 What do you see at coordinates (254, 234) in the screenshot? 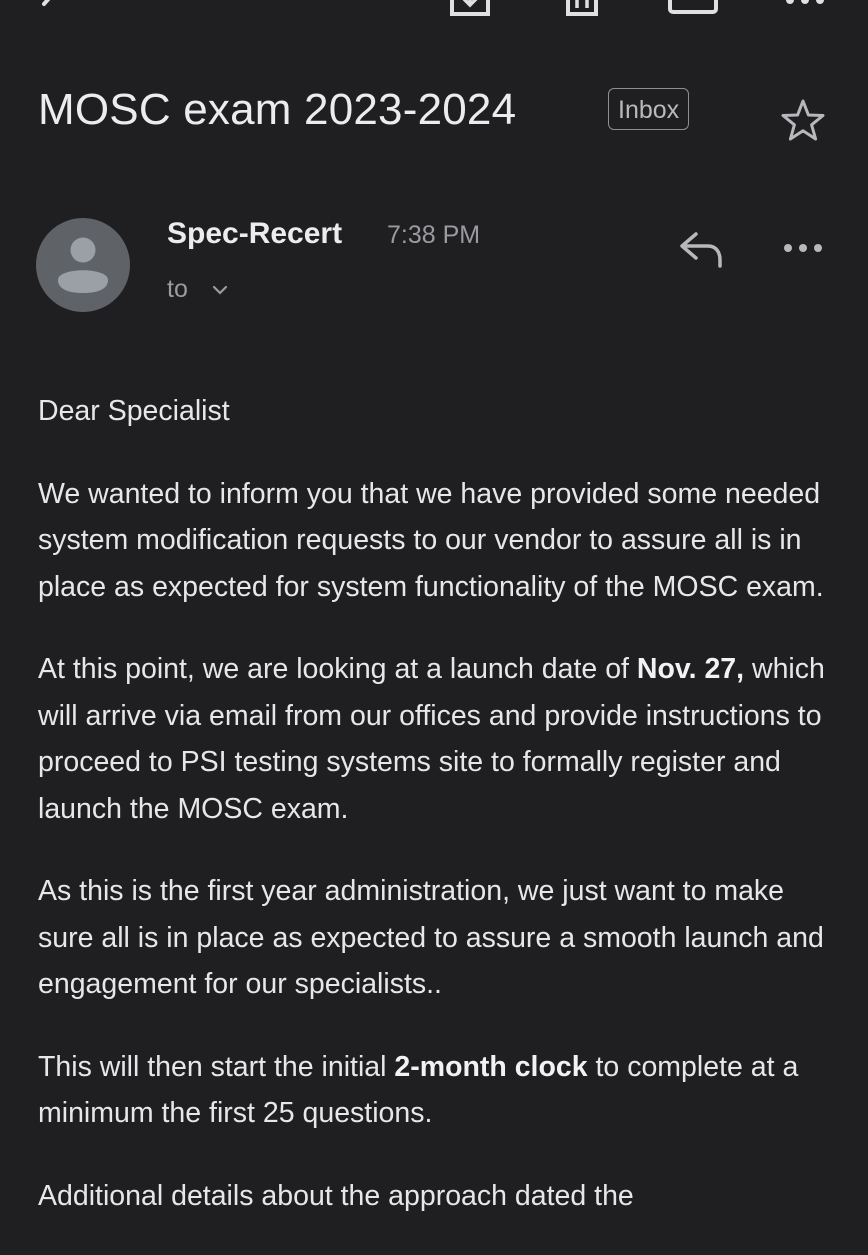
I see `sender-name: Spec-Recert` at bounding box center [254, 234].